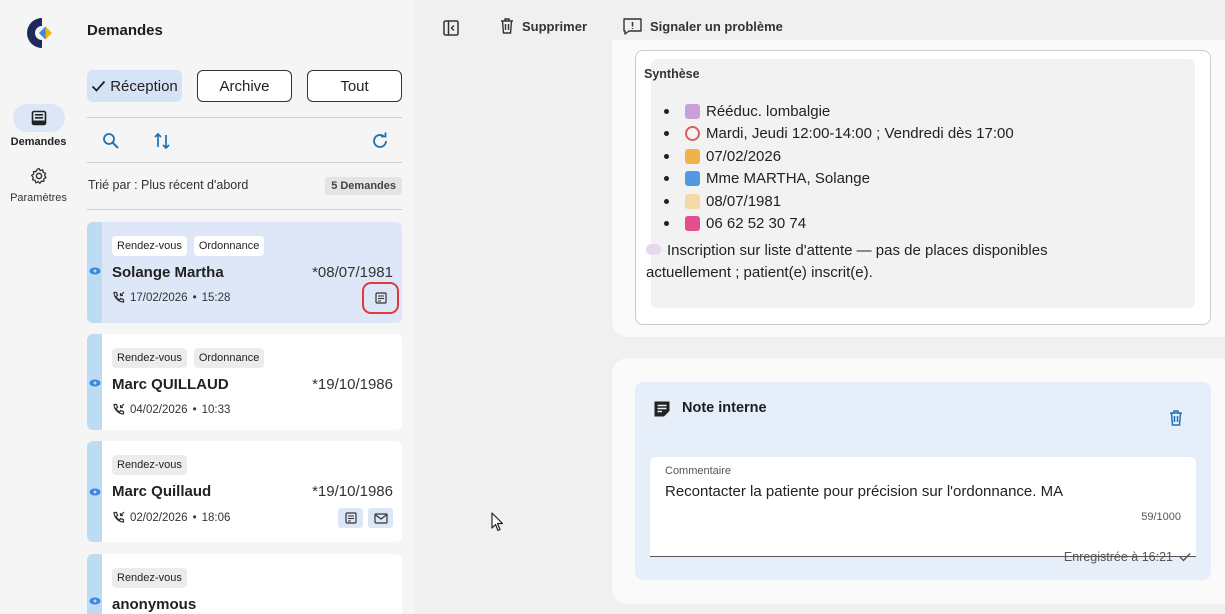  Describe the element at coordinates (497, 522) in the screenshot. I see `mouse-cursor-icon` at that location.